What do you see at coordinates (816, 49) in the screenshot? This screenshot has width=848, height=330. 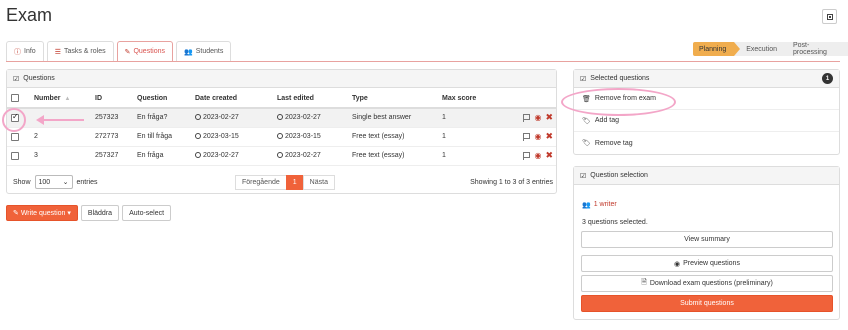 I see `step-post-processing: Post-processing` at bounding box center [816, 49].